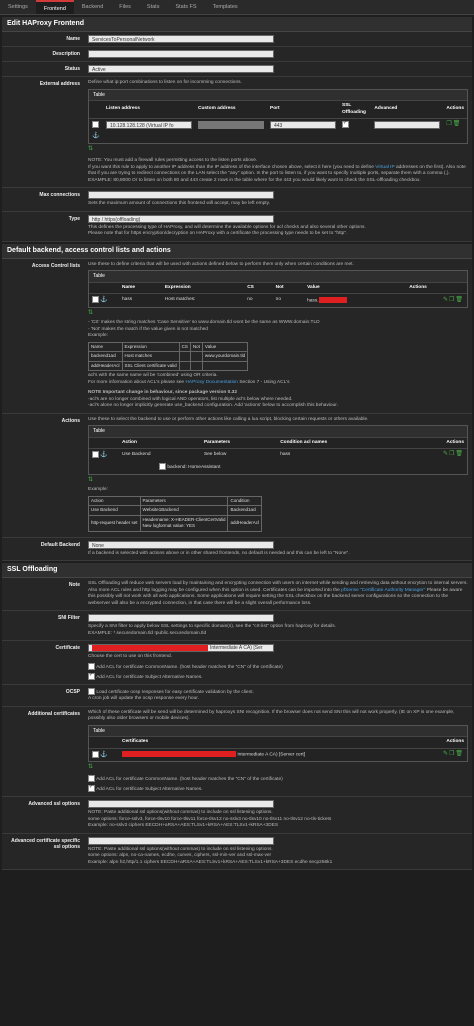  Describe the element at coordinates (271, 755) in the screenshot. I see `additional-cert-value: Intermediate A CA) [Server cert]` at that location.